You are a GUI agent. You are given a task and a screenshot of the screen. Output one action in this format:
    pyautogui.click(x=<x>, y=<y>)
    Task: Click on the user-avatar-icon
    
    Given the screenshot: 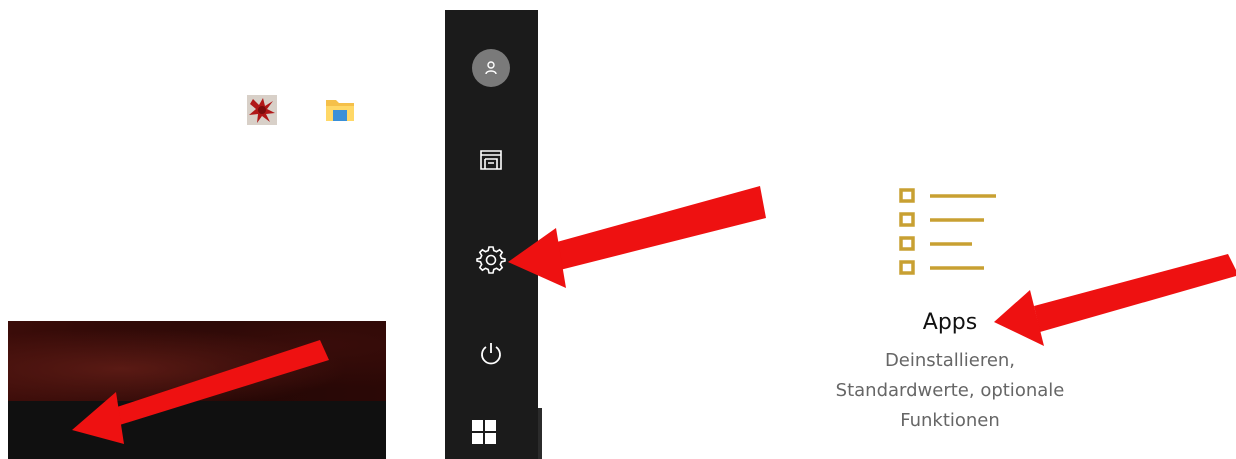 What is the action you would take?
    pyautogui.click(x=491, y=68)
    